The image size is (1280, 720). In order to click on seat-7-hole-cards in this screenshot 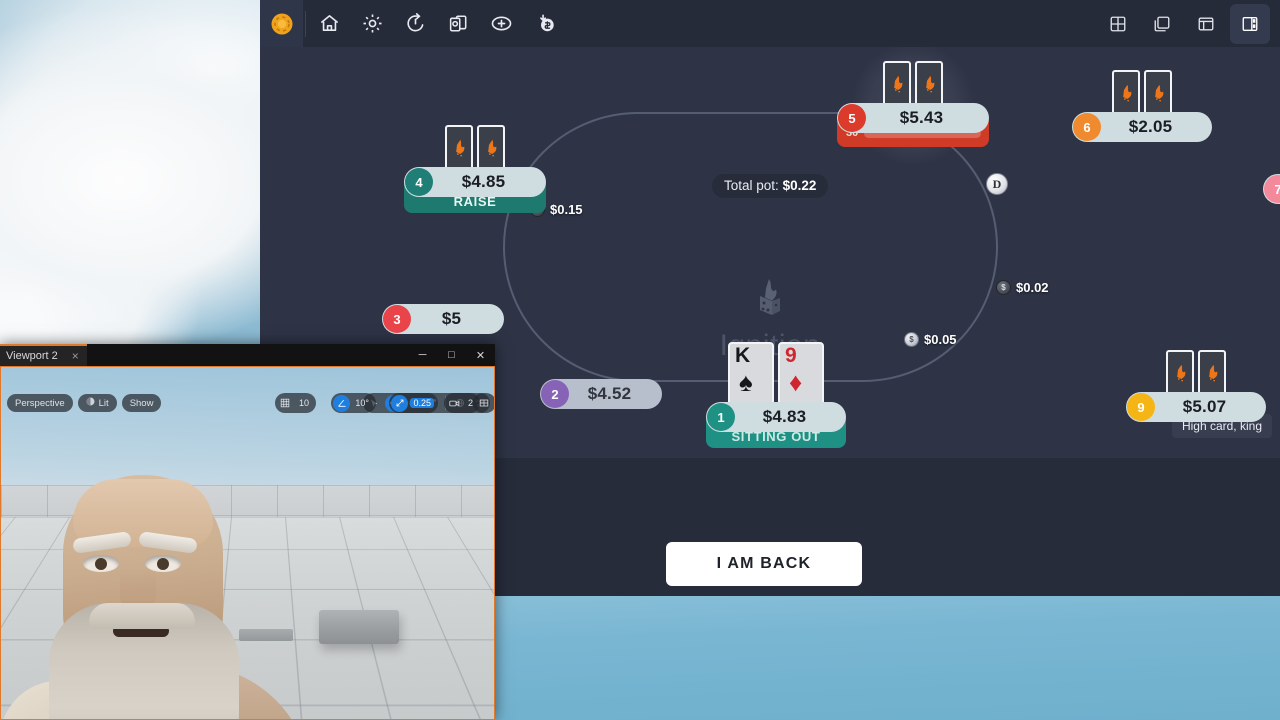, I will do `click(1271, 156)`.